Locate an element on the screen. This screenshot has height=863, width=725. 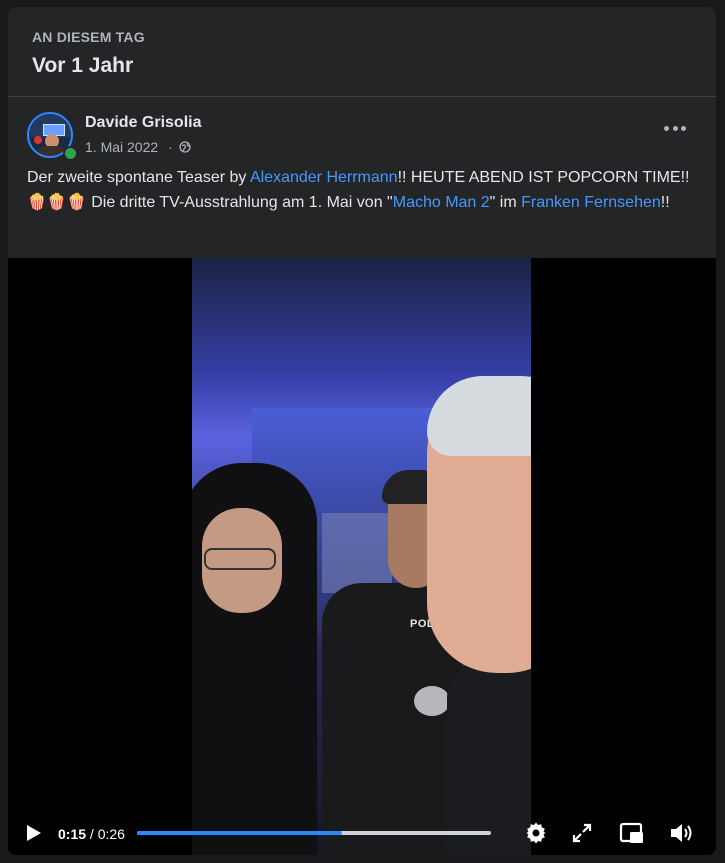
post-meta: 1. Mai 2022 · is located at coordinates (138, 147).